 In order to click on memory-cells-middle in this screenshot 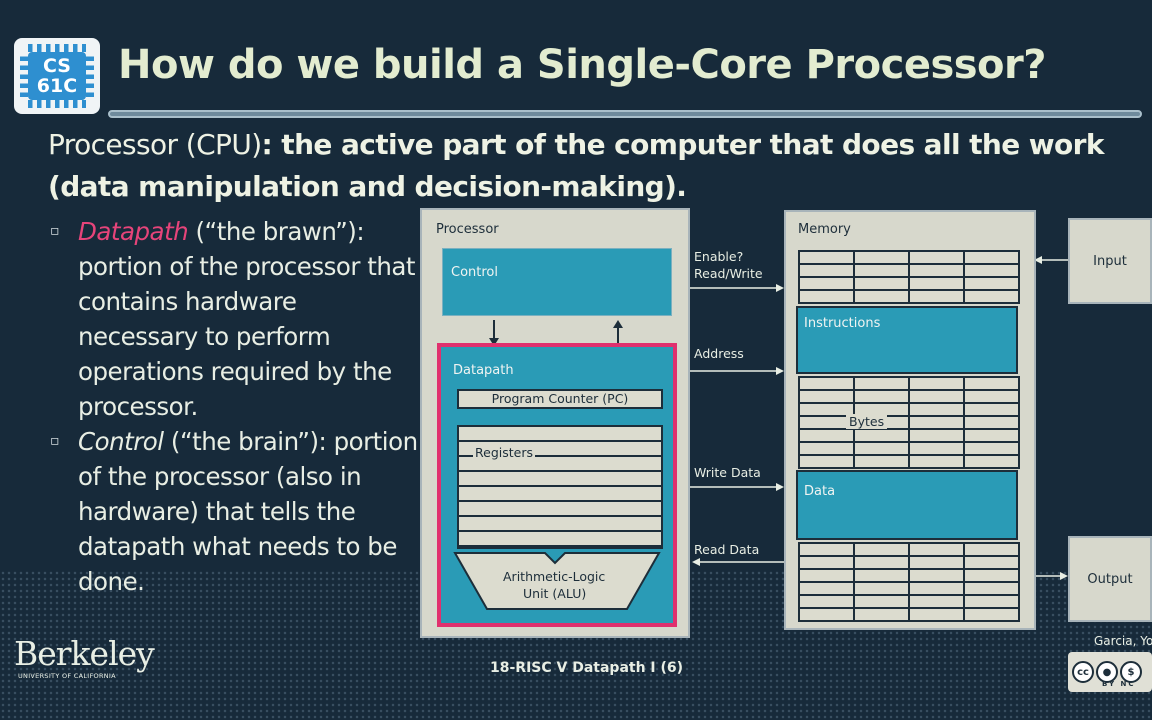, I will do `click(909, 422)`.